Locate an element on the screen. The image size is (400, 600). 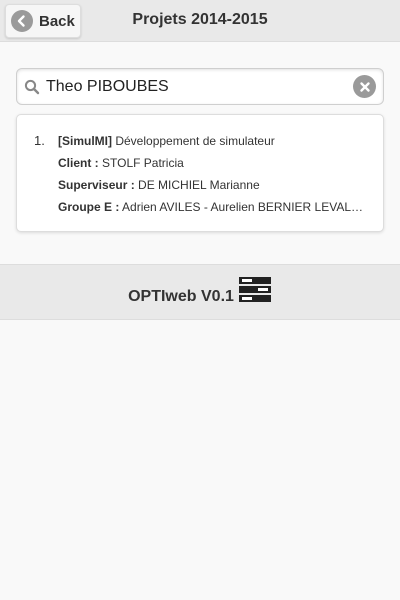
header-bar: Back Projets 2014-2015 is located at coordinates (200, 21).